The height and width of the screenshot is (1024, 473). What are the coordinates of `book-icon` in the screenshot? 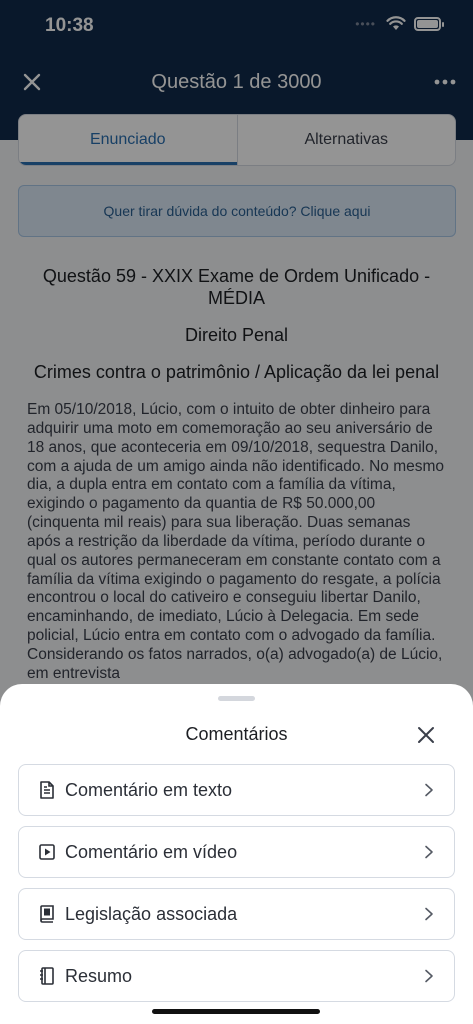 It's located at (47, 914).